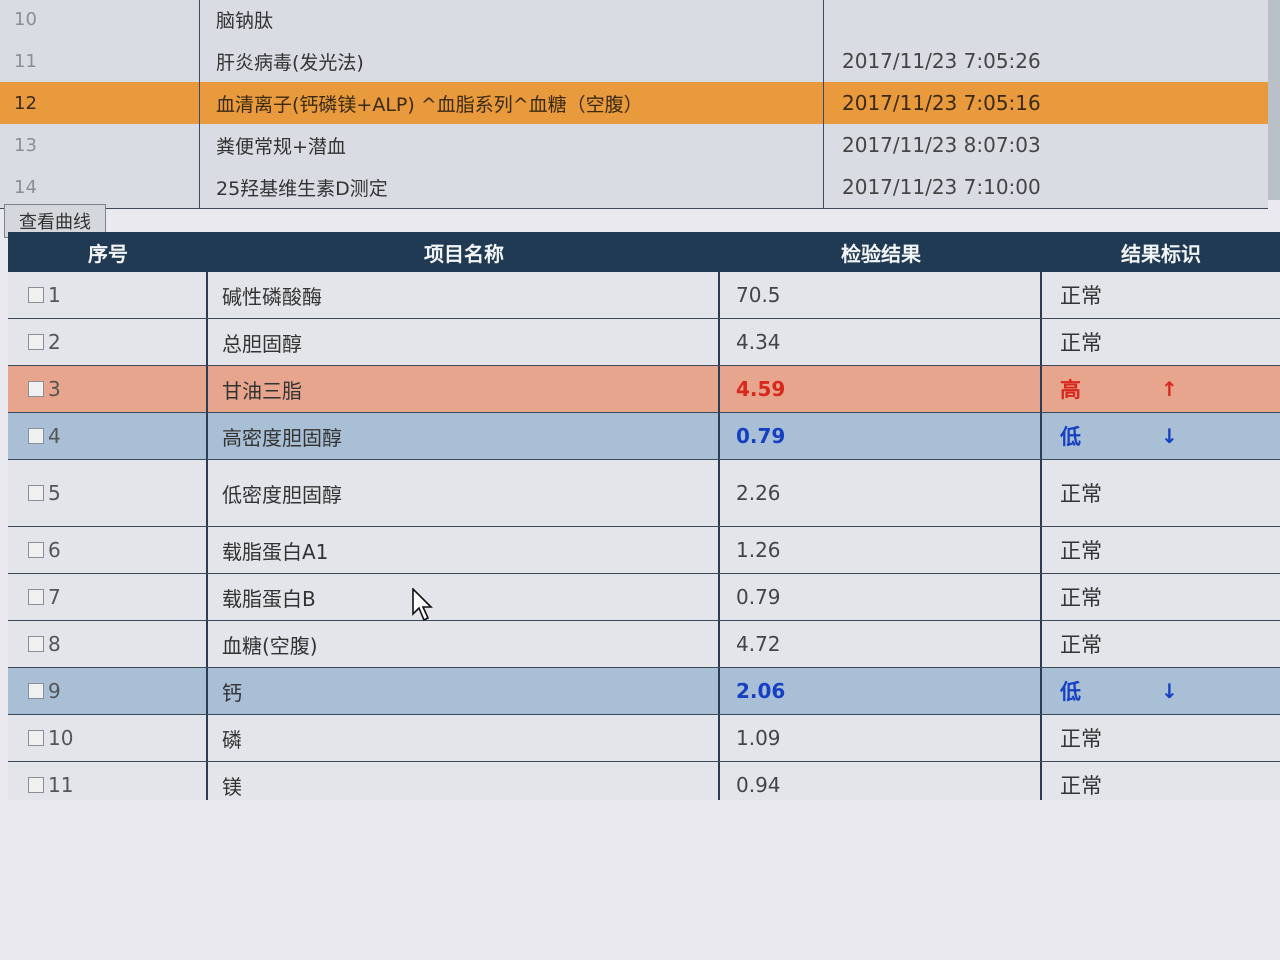 The image size is (1280, 960). I want to click on table-row: 2 总胆固醇 4.34 正常, so click(644, 342).